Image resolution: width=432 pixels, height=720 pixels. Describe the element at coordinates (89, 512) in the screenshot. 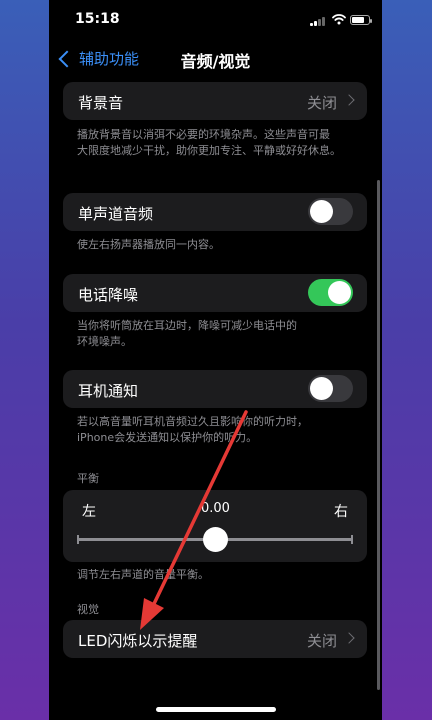

I see `balance-left-label: 左` at that location.